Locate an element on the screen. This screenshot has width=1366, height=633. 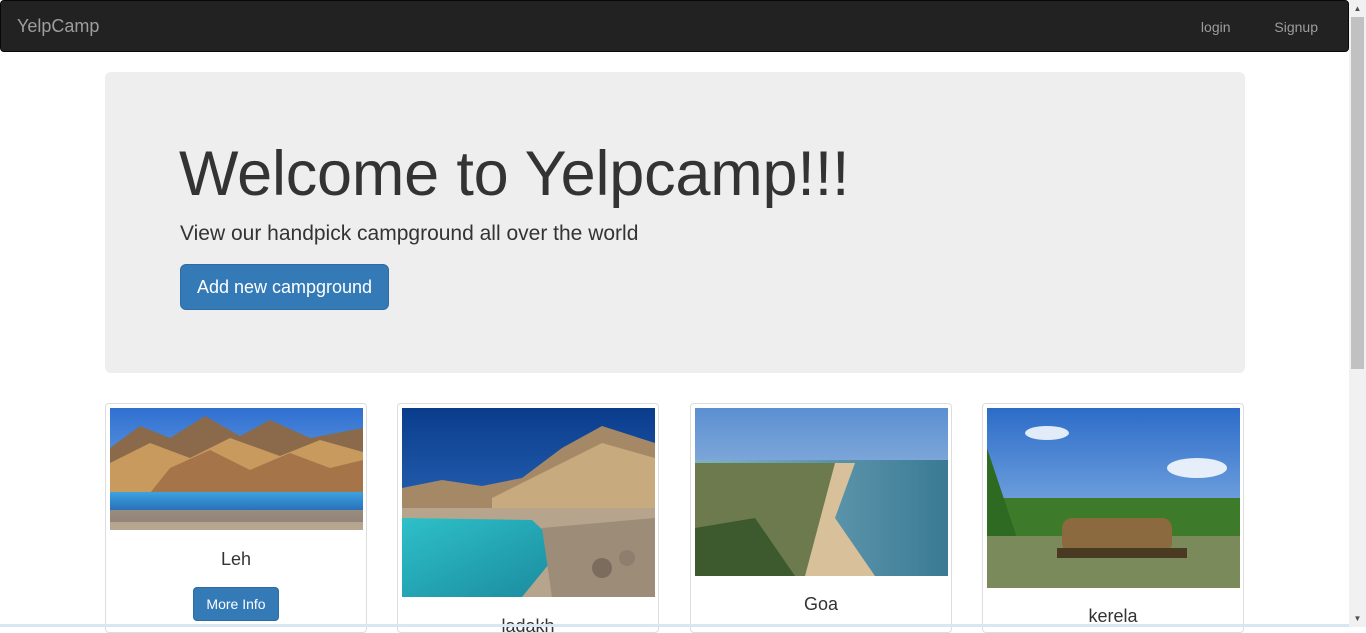
campground-name: Goa is located at coordinates (821, 604).